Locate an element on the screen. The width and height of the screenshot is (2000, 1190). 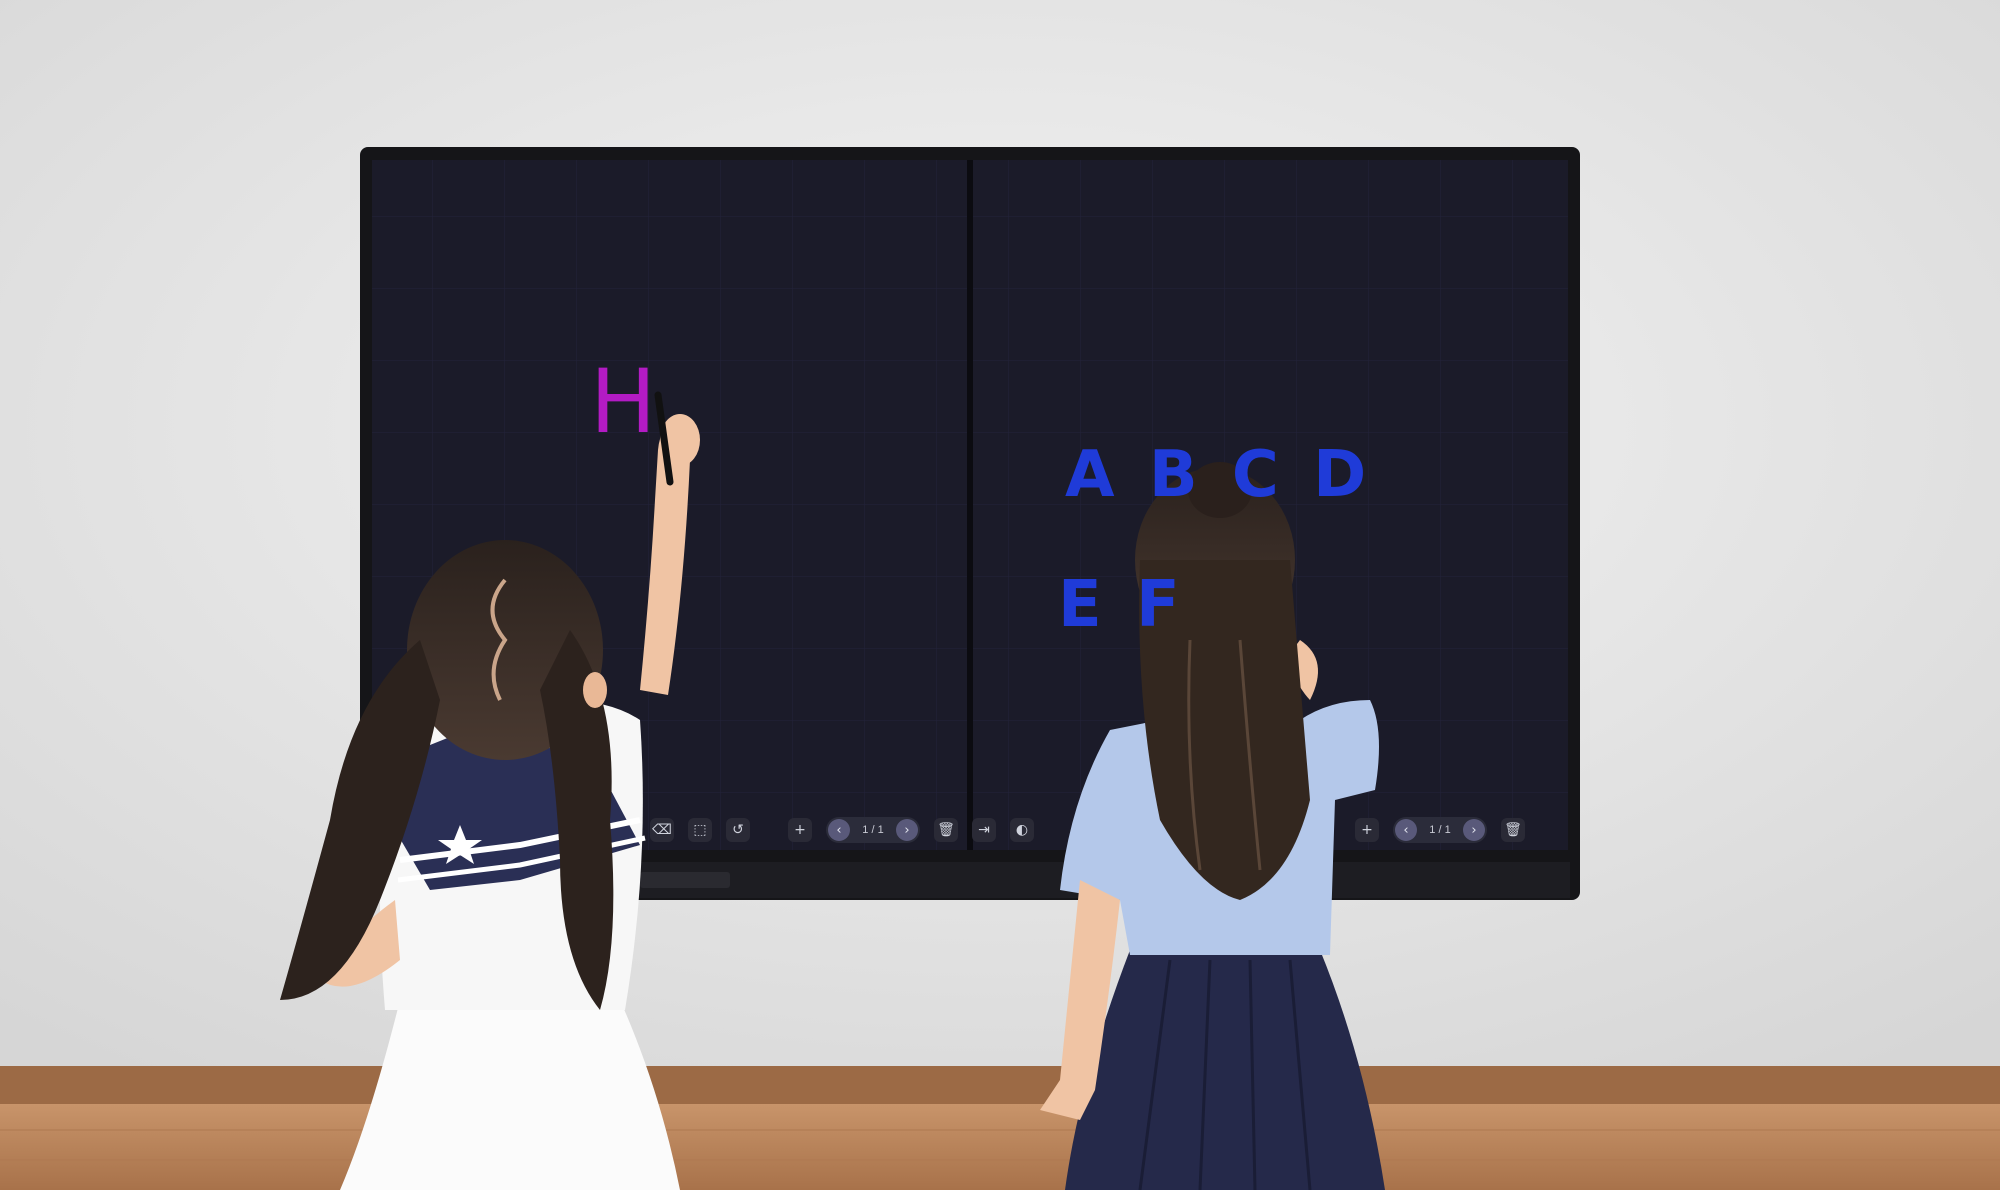
floor is located at coordinates (1000, 1147).